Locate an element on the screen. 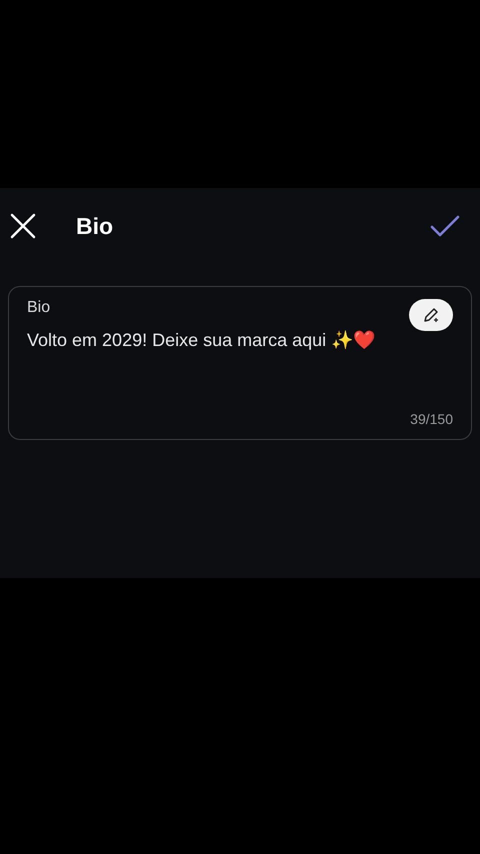  bio-text: Volto em 2029! Deixe sua marca aqui ✨❤ is located at coordinates (201, 340).